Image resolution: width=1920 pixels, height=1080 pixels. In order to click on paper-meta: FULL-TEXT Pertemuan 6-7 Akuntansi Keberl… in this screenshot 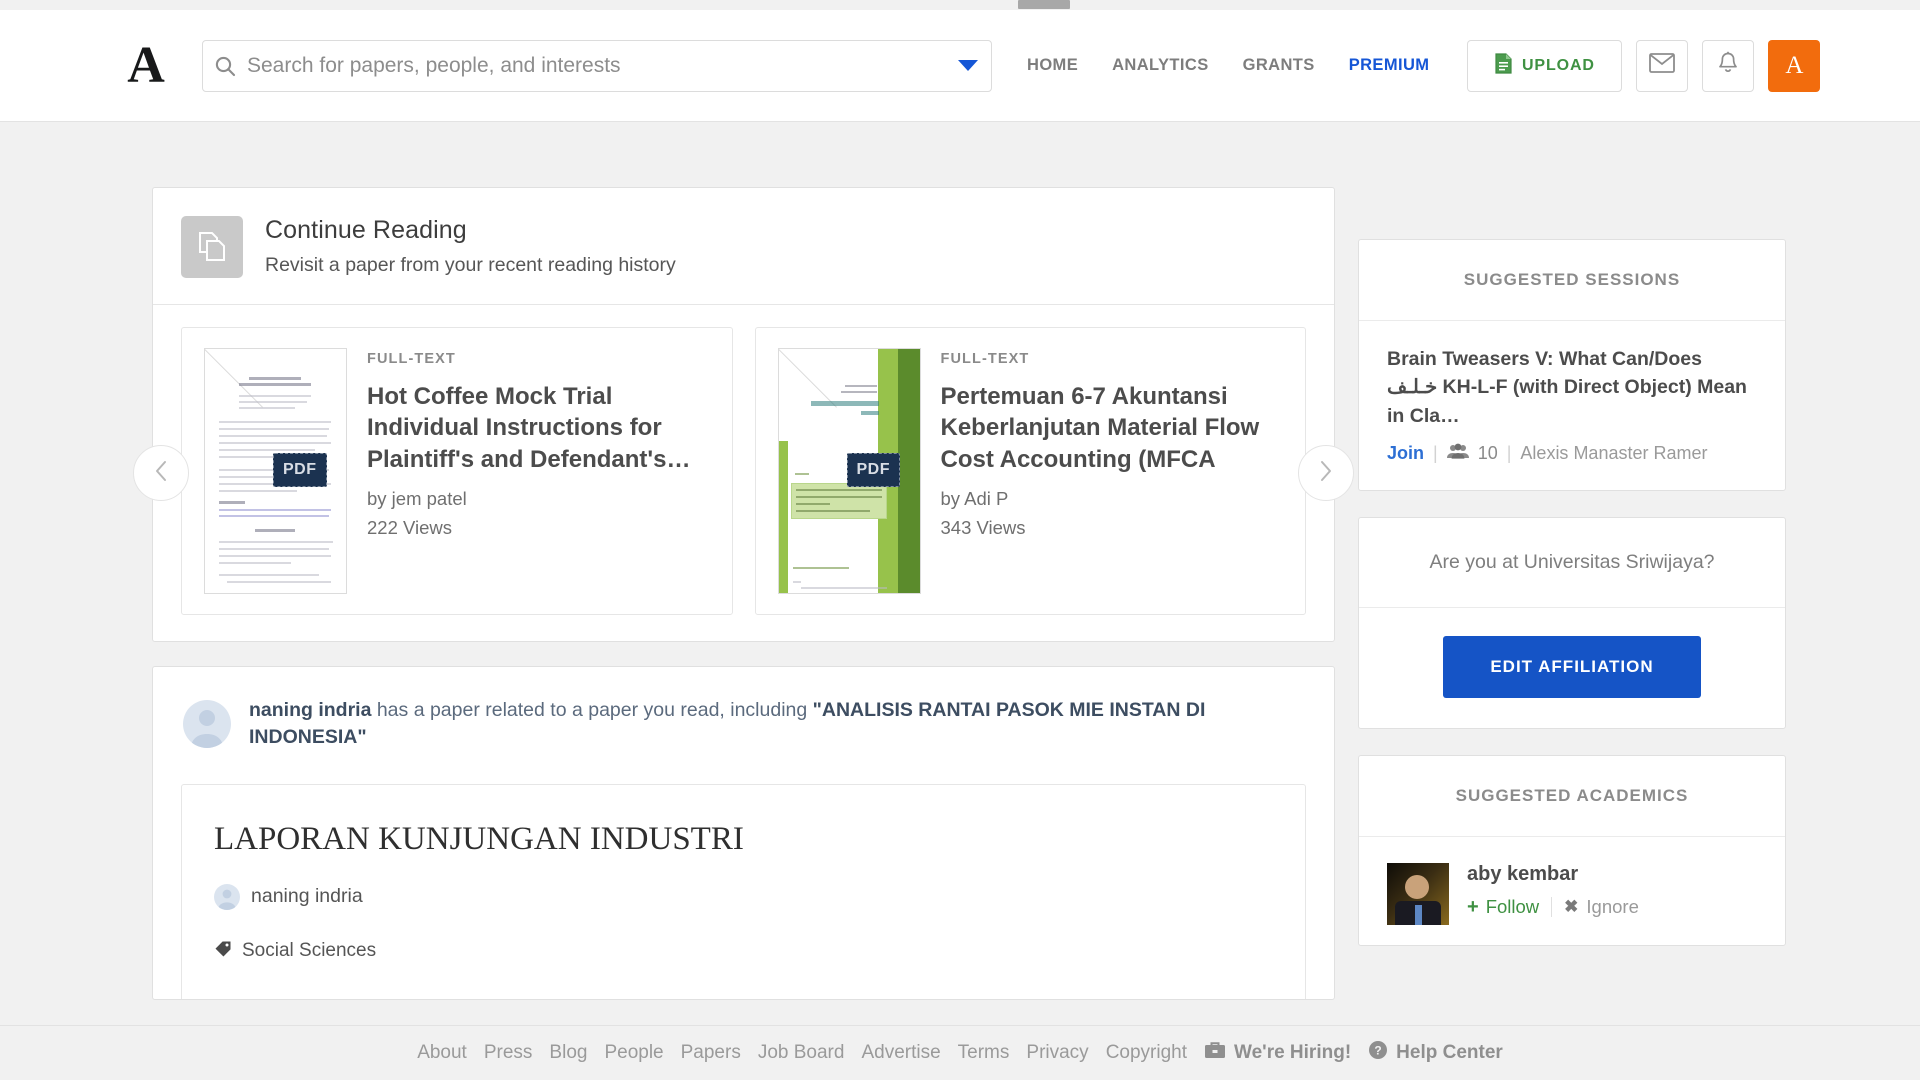, I will do `click(1112, 471)`.